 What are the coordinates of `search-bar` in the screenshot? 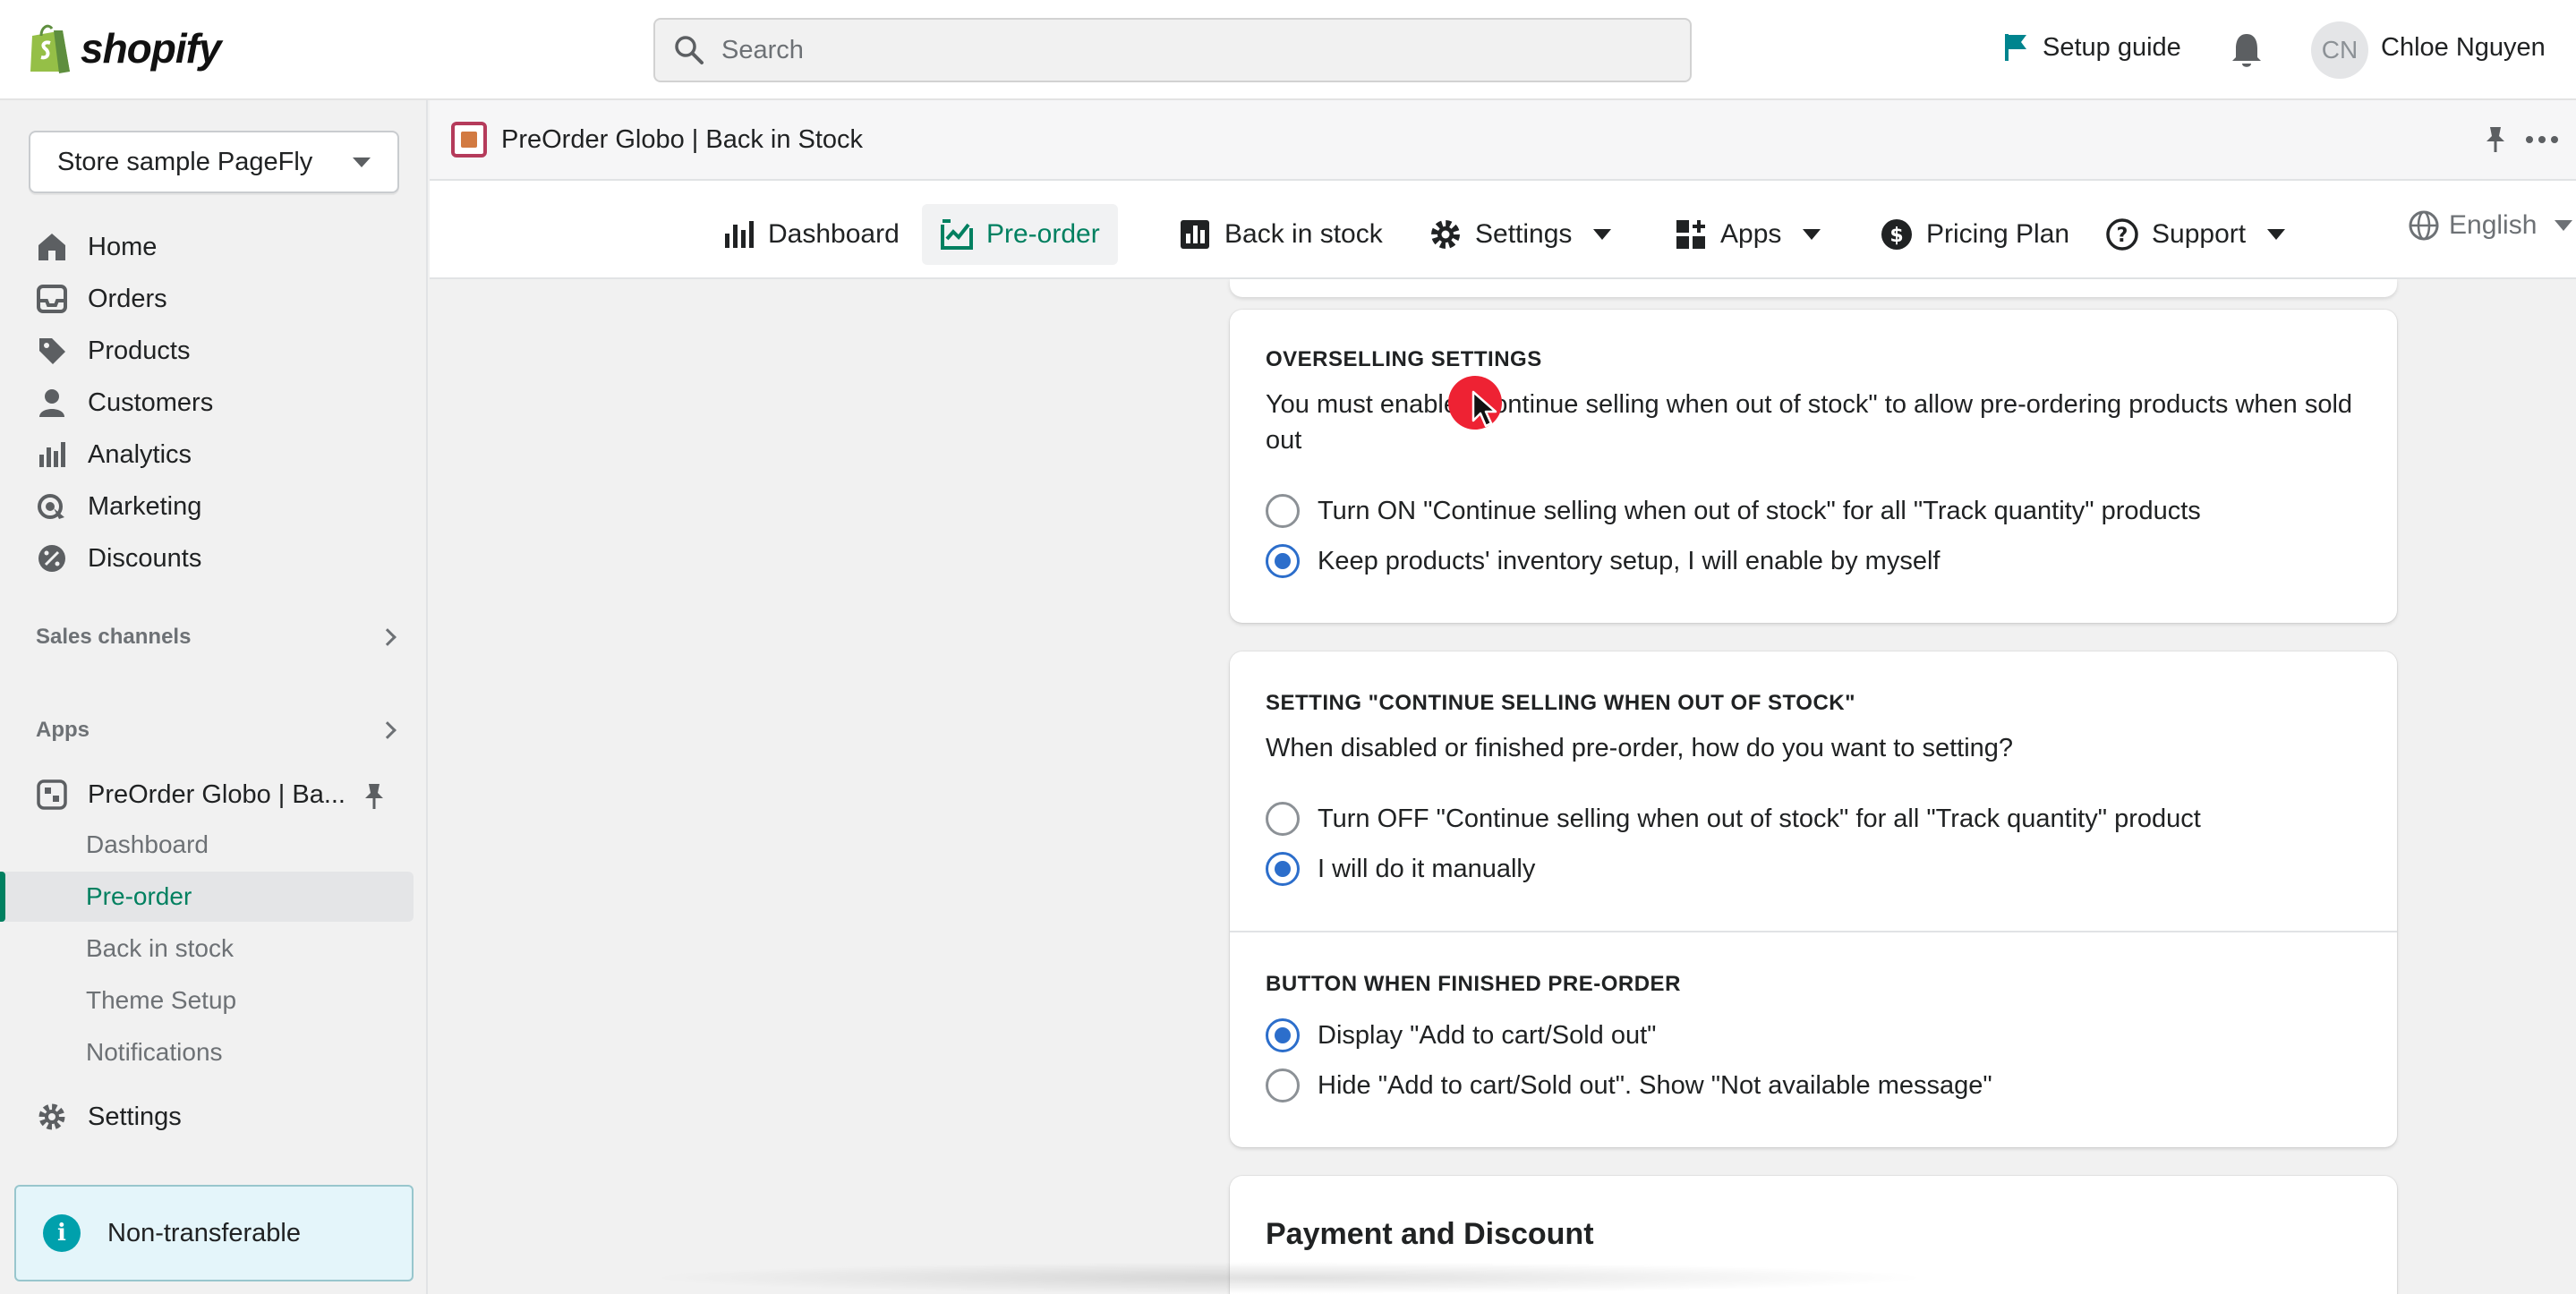 It's located at (1172, 50).